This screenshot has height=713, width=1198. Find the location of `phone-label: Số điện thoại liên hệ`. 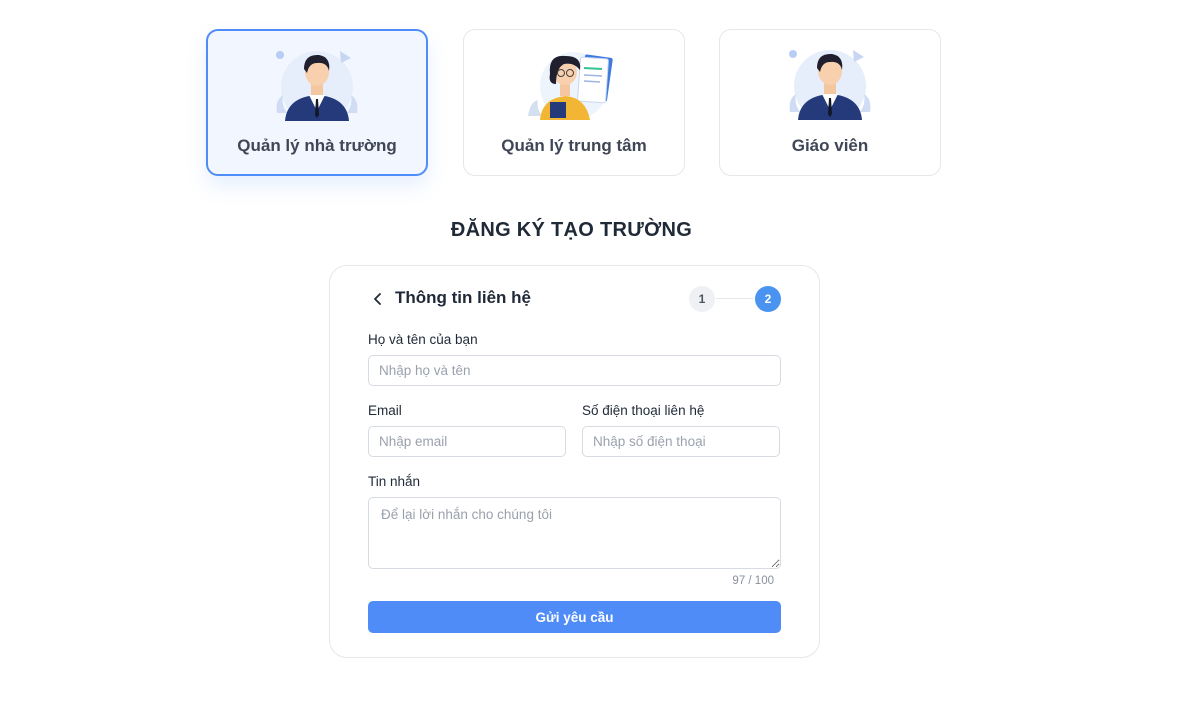

phone-label: Số điện thoại liên hệ is located at coordinates (643, 410).